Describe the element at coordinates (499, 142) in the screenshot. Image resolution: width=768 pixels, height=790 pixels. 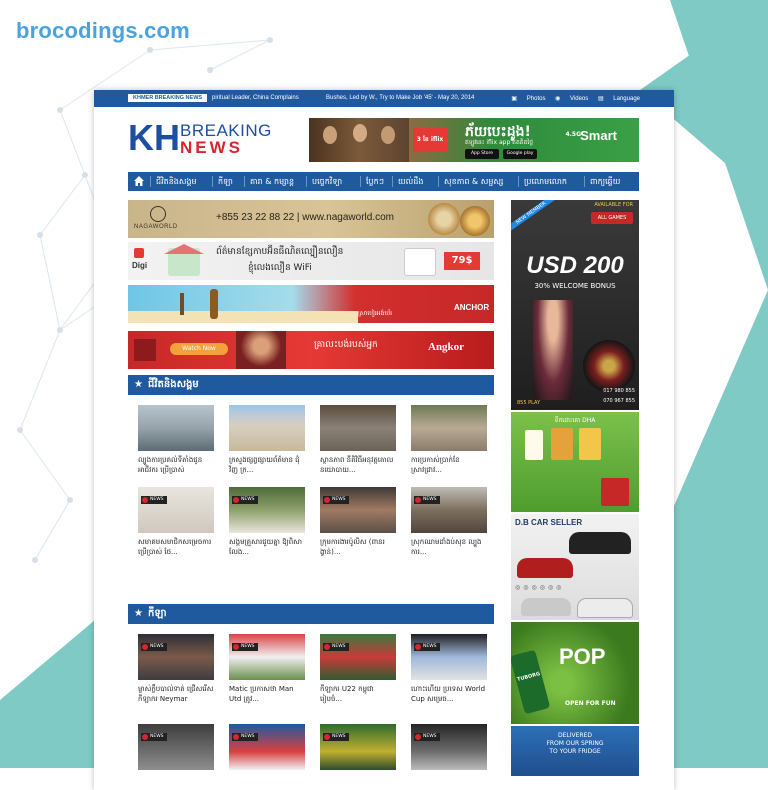
I see `ad-subtitle: ឥឡូវនេះ iflix app ឥតគិតថ្លៃ` at that location.